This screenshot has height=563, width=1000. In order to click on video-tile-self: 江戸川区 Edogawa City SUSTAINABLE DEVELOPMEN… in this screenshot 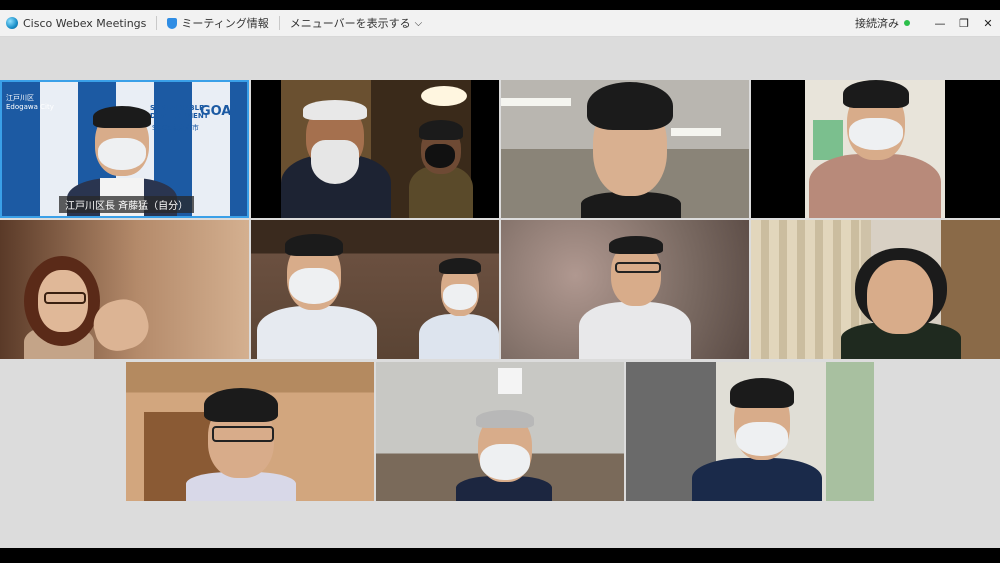, I will do `click(124, 149)`.